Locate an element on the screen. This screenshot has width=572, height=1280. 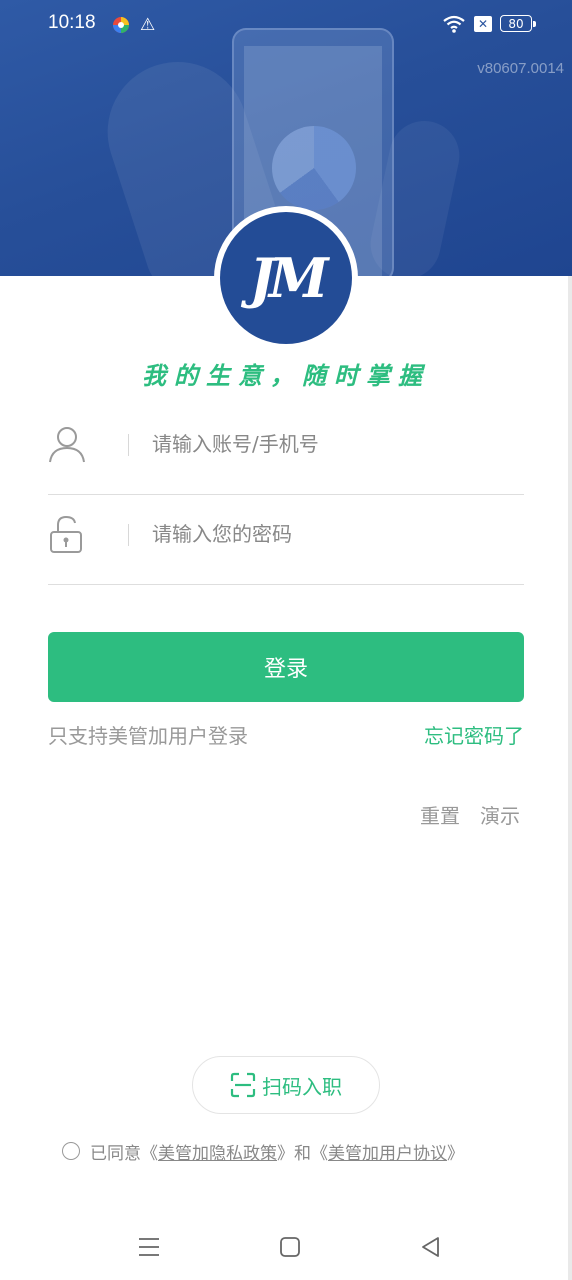
password-field is located at coordinates (286, 539).